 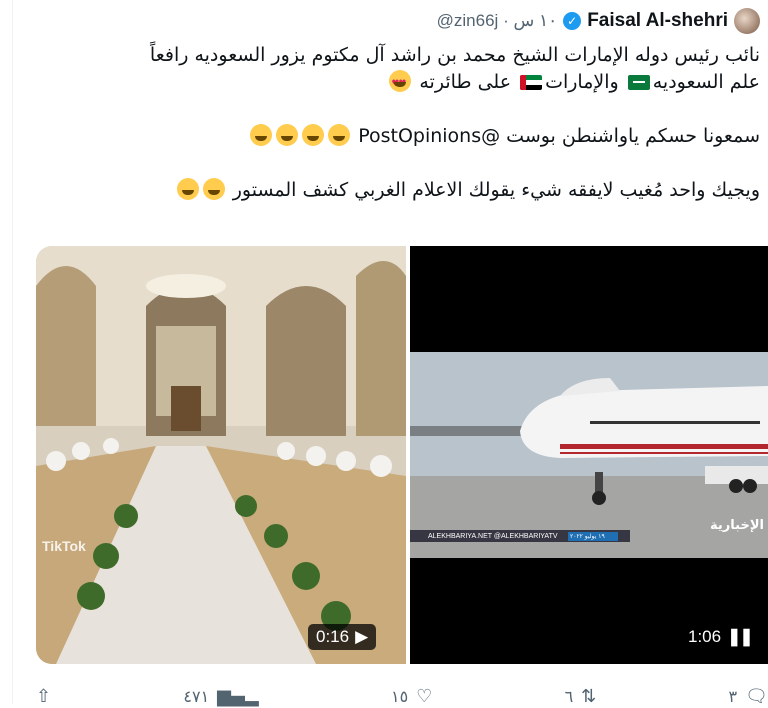 What do you see at coordinates (333, 636) in the screenshot?
I see `duration-text: 0:16` at bounding box center [333, 636].